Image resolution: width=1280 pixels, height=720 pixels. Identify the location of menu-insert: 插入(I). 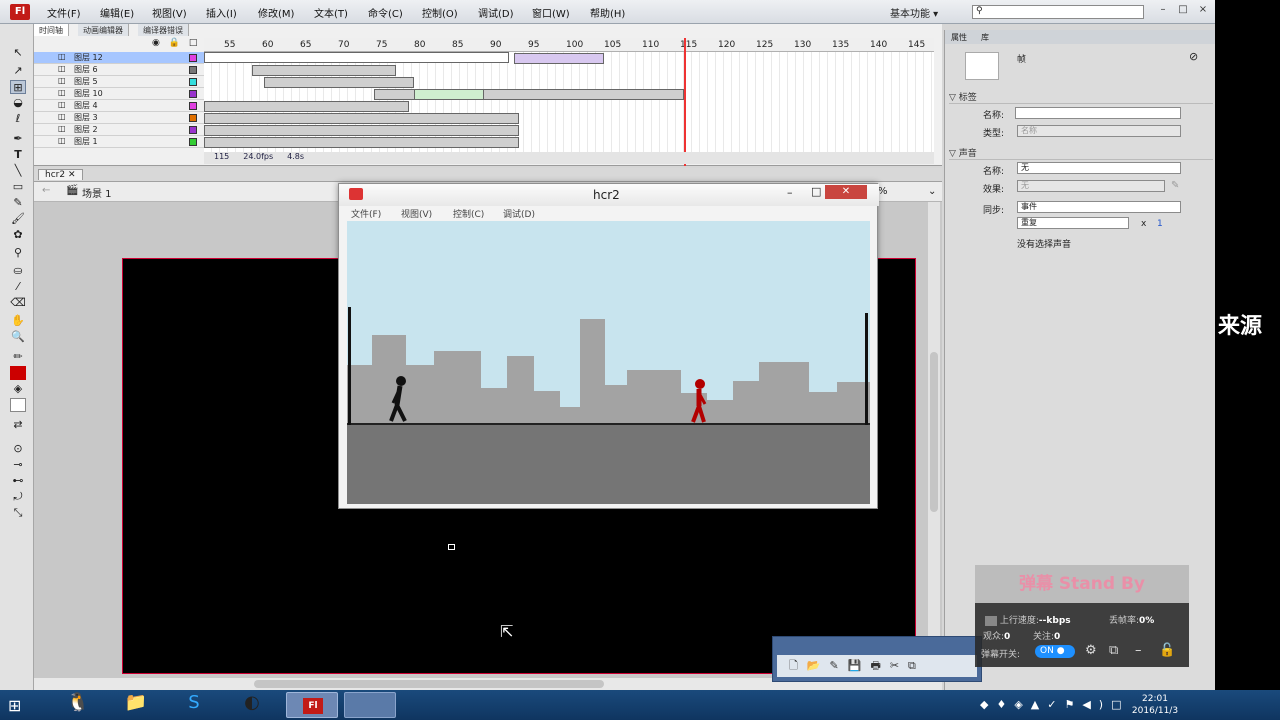
(221, 12).